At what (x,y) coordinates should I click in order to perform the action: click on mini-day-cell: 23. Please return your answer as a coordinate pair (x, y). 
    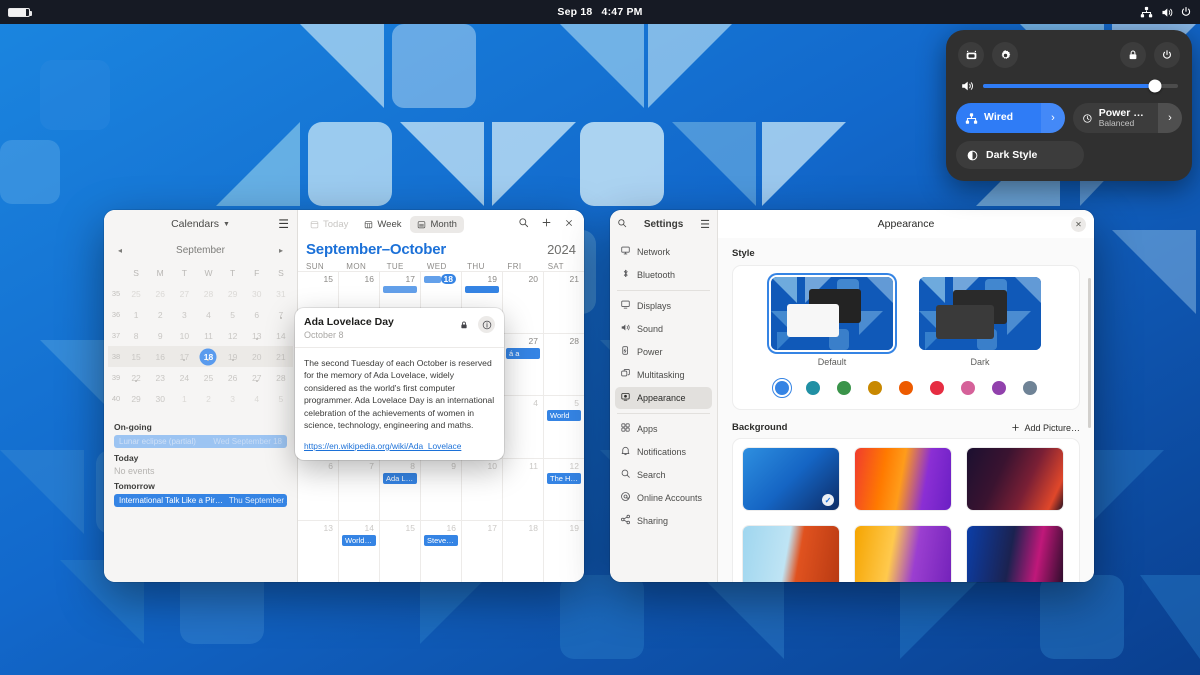
    Looking at the image, I should click on (160, 378).